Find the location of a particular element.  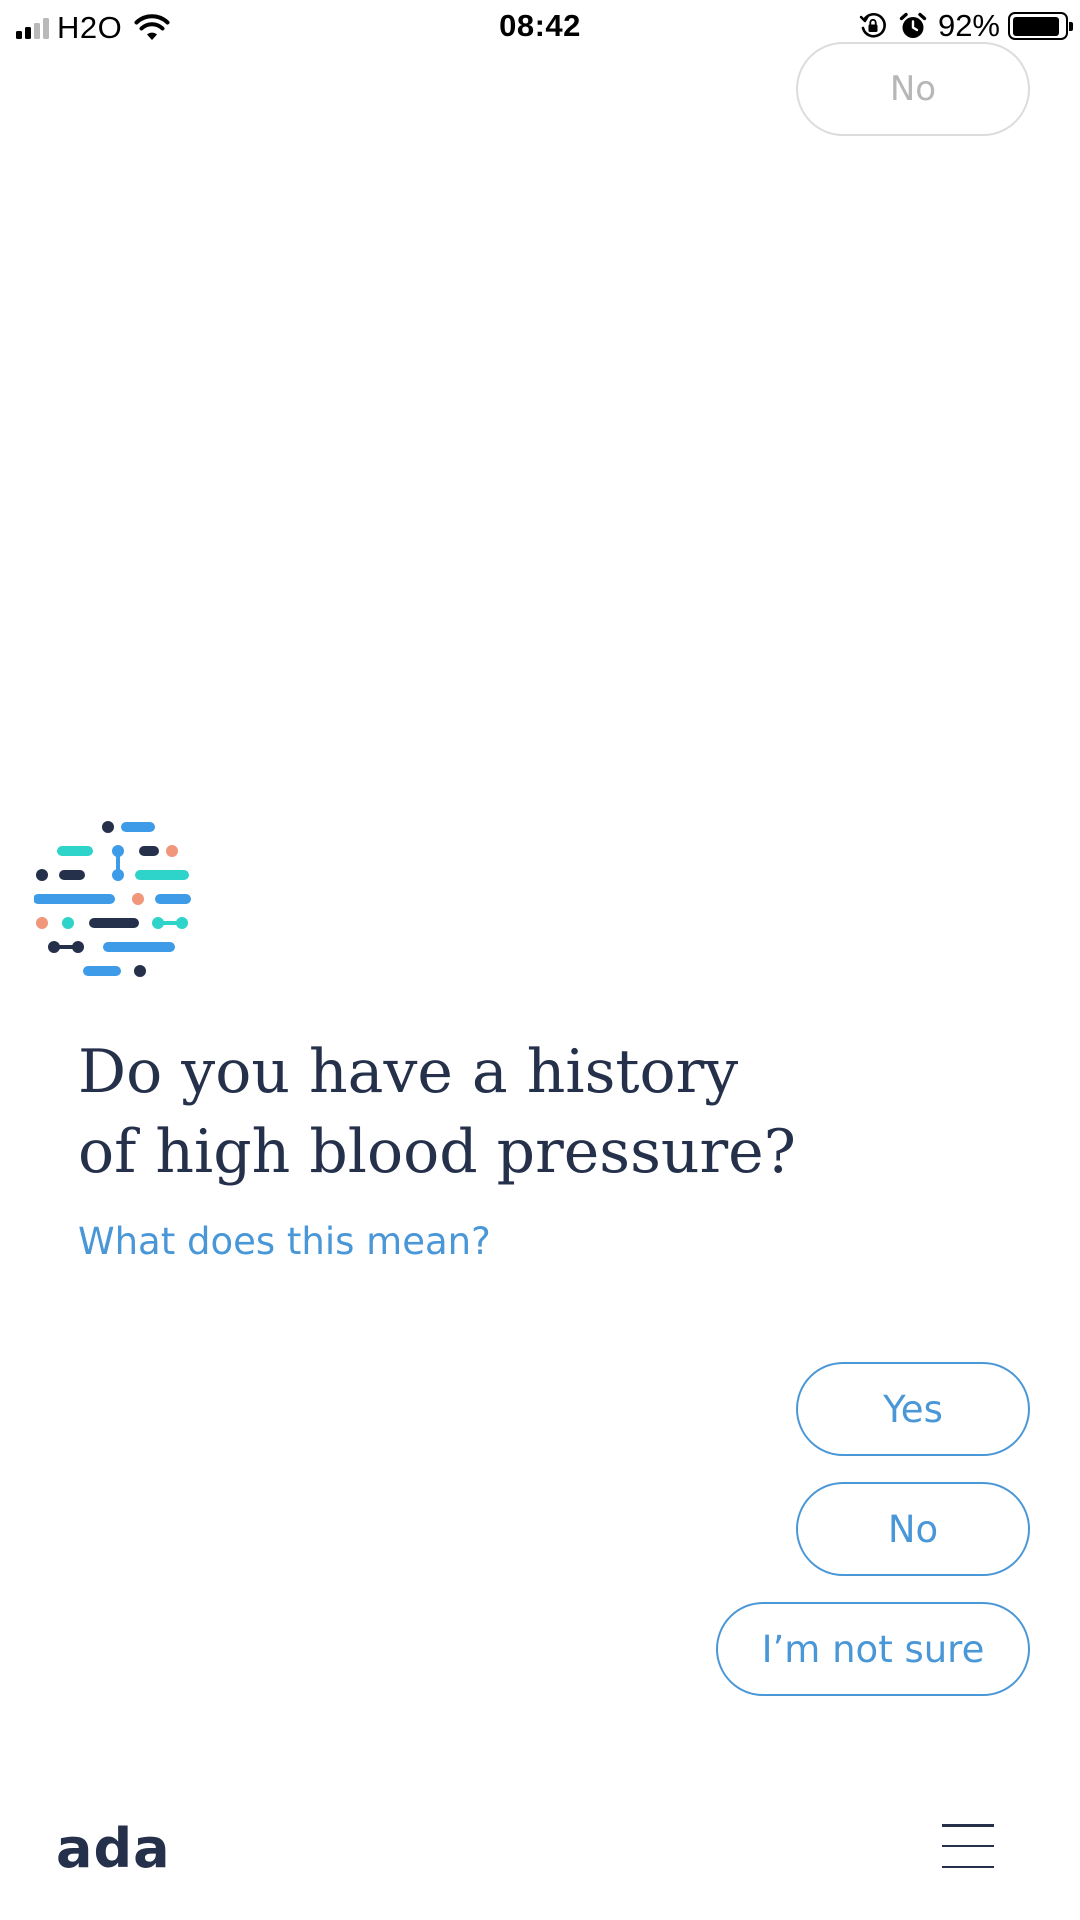

status-bar-right: 92% is located at coordinates (965, 26).